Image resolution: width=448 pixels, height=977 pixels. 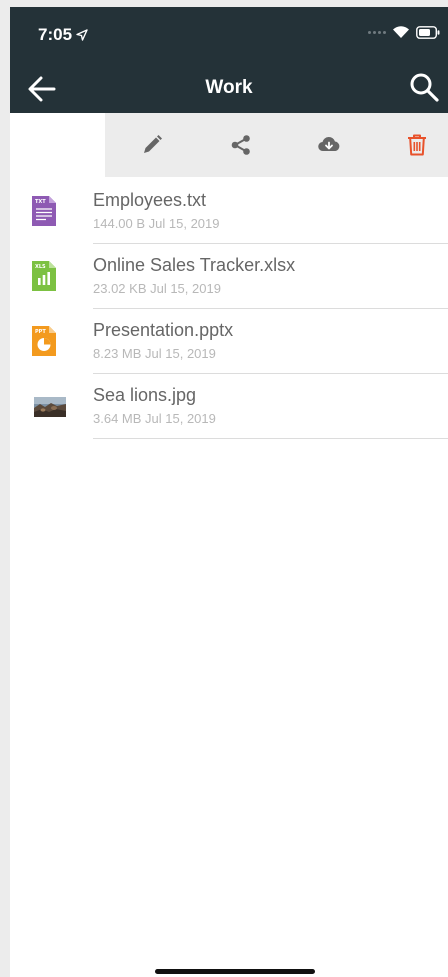 I want to click on rename-button, so click(x=152, y=145).